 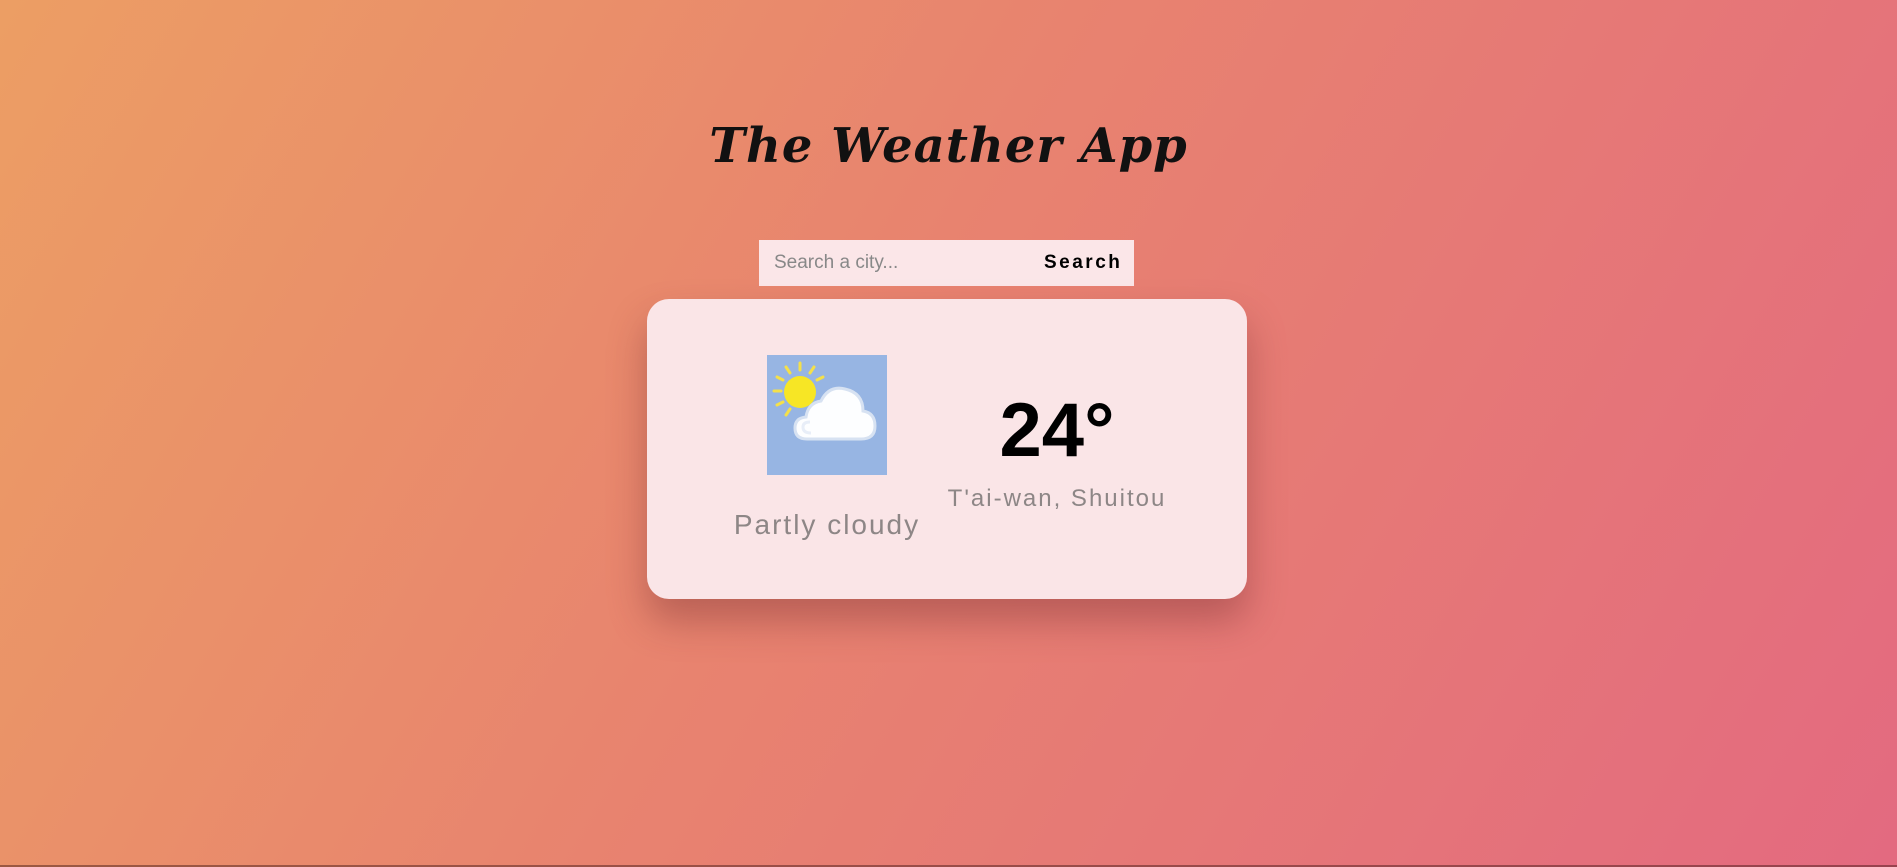 I want to click on search-button: Search, so click(x=1086, y=263).